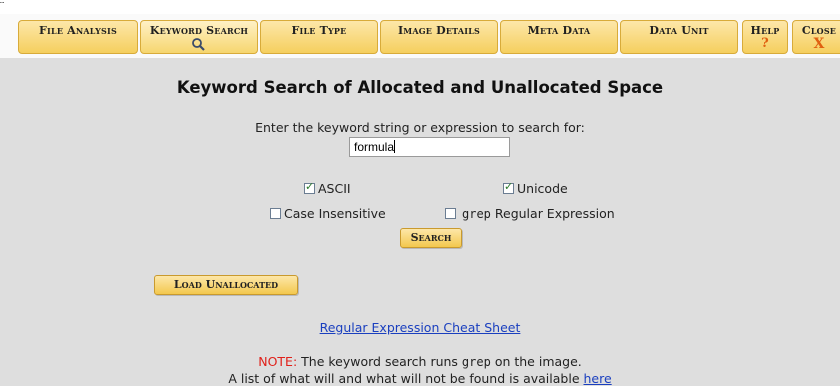  What do you see at coordinates (199, 30) in the screenshot?
I see `menu-keyword-search-label: Keyword Search` at bounding box center [199, 30].